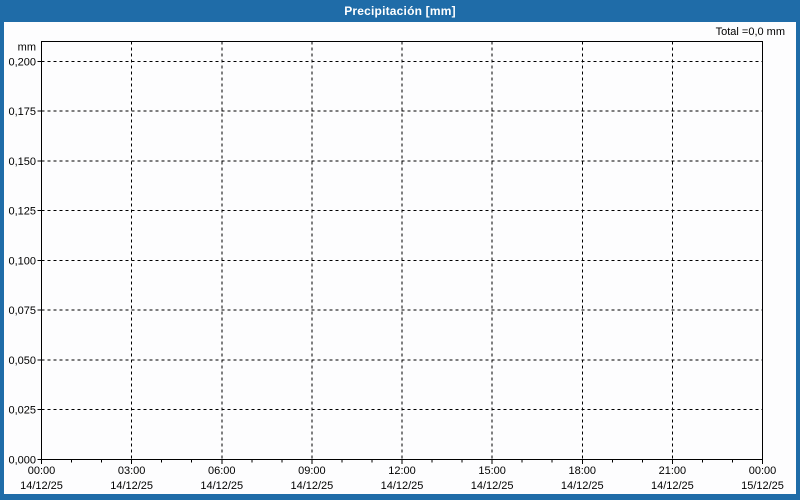 Image resolution: width=800 pixels, height=500 pixels. Describe the element at coordinates (27, 48) in the screenshot. I see `y-axis-unit-label: mm` at that location.